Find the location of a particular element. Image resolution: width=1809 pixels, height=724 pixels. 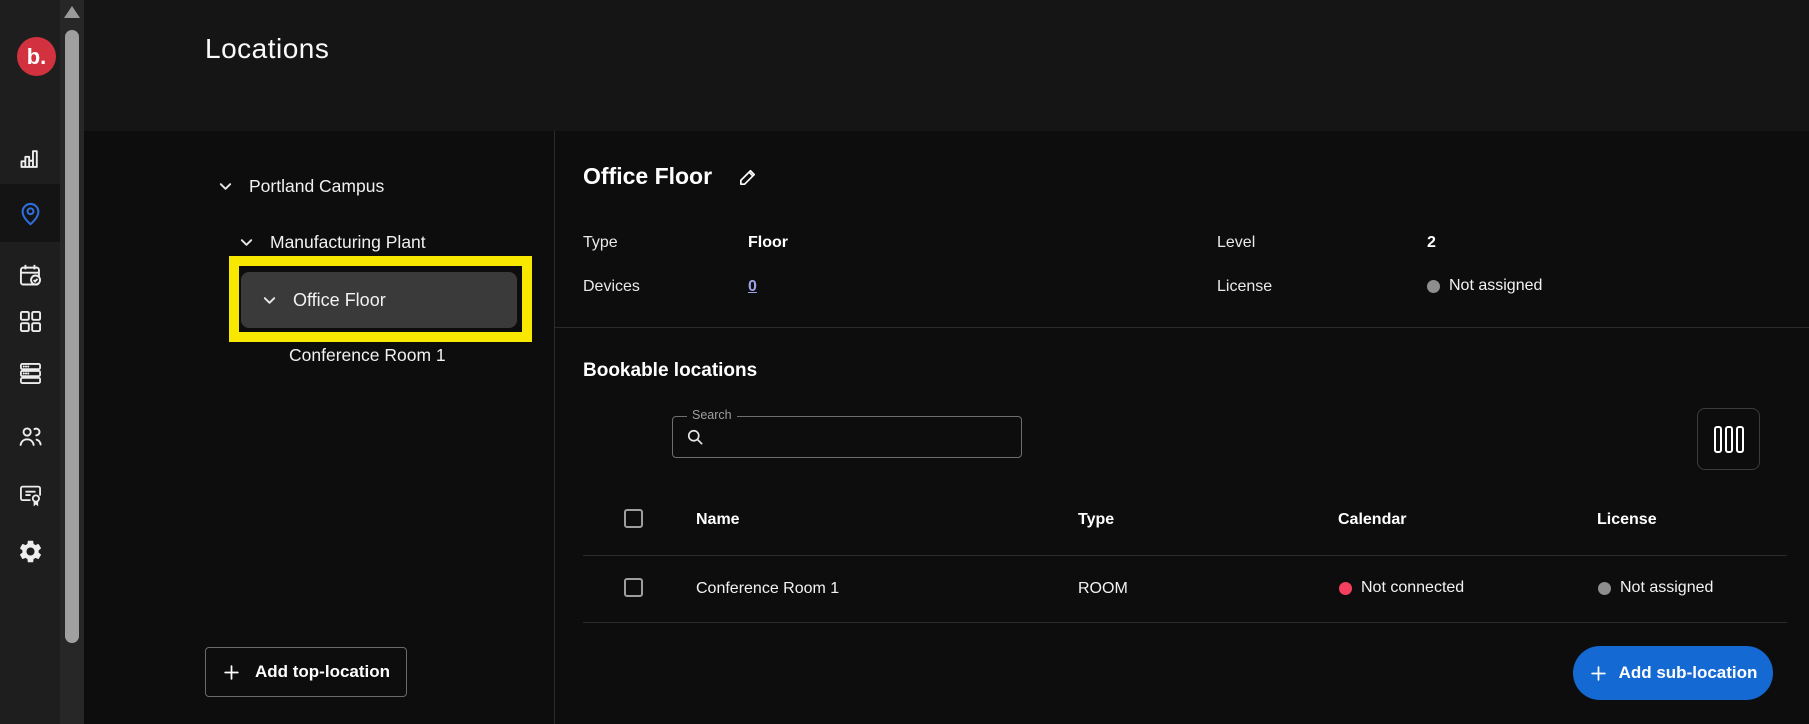

gear-icon is located at coordinates (30, 551).